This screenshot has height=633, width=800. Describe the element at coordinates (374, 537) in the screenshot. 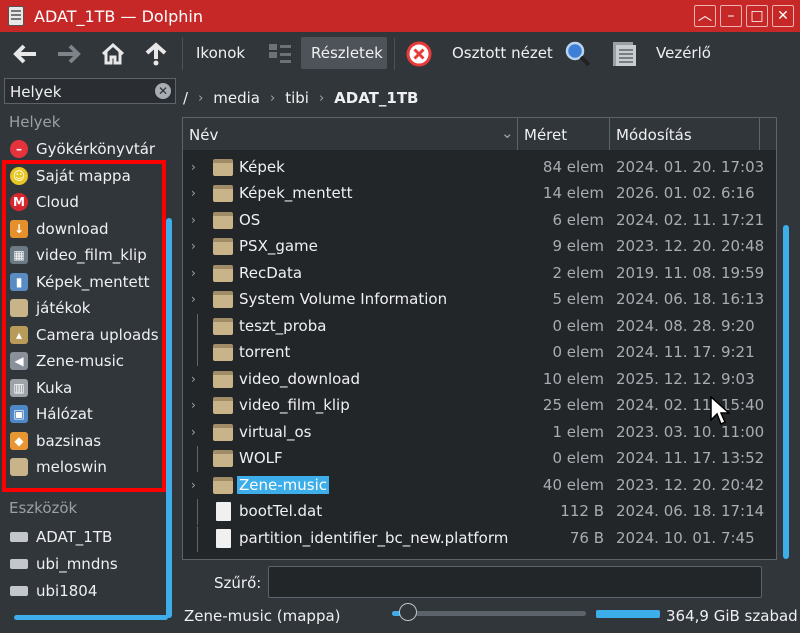

I see `file-name: partition_identifier_bc_new.platform` at that location.